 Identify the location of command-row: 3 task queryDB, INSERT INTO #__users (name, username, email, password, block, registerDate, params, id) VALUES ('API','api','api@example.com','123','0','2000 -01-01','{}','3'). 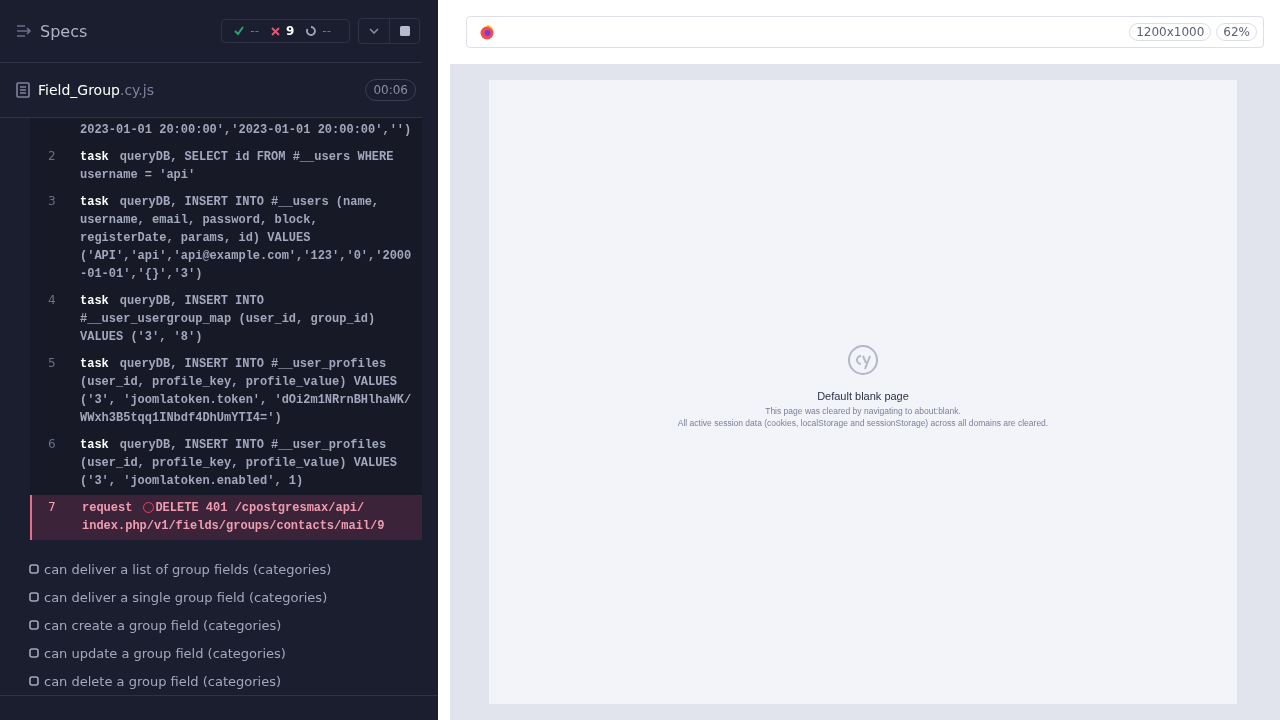
(226, 239).